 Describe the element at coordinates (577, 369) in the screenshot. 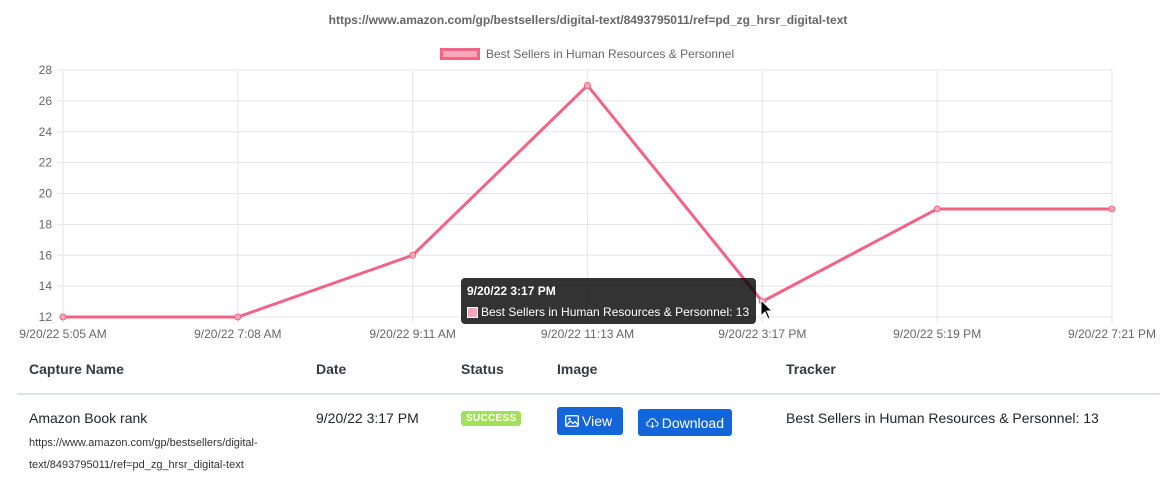

I see `header-image: Image` at that location.